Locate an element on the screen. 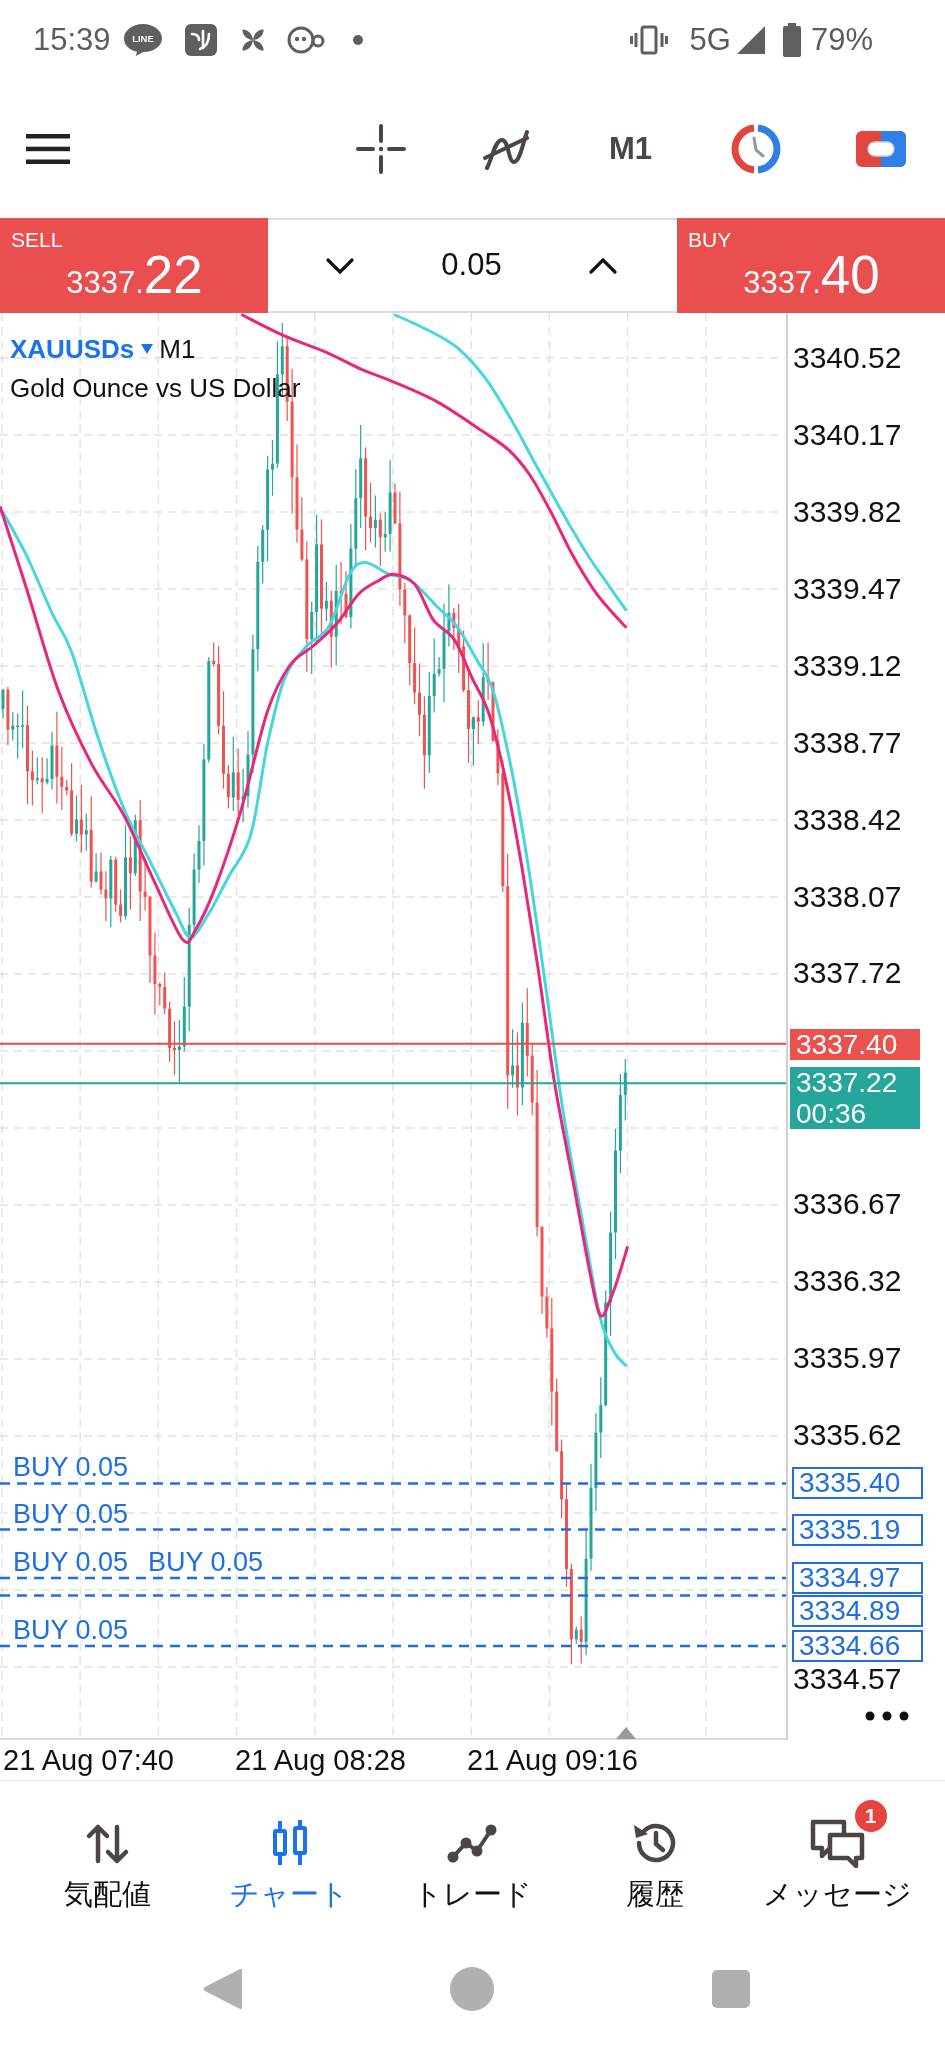 This screenshot has height=2048, width=945. price-axis-label: 3337.72 is located at coordinates (847, 973).